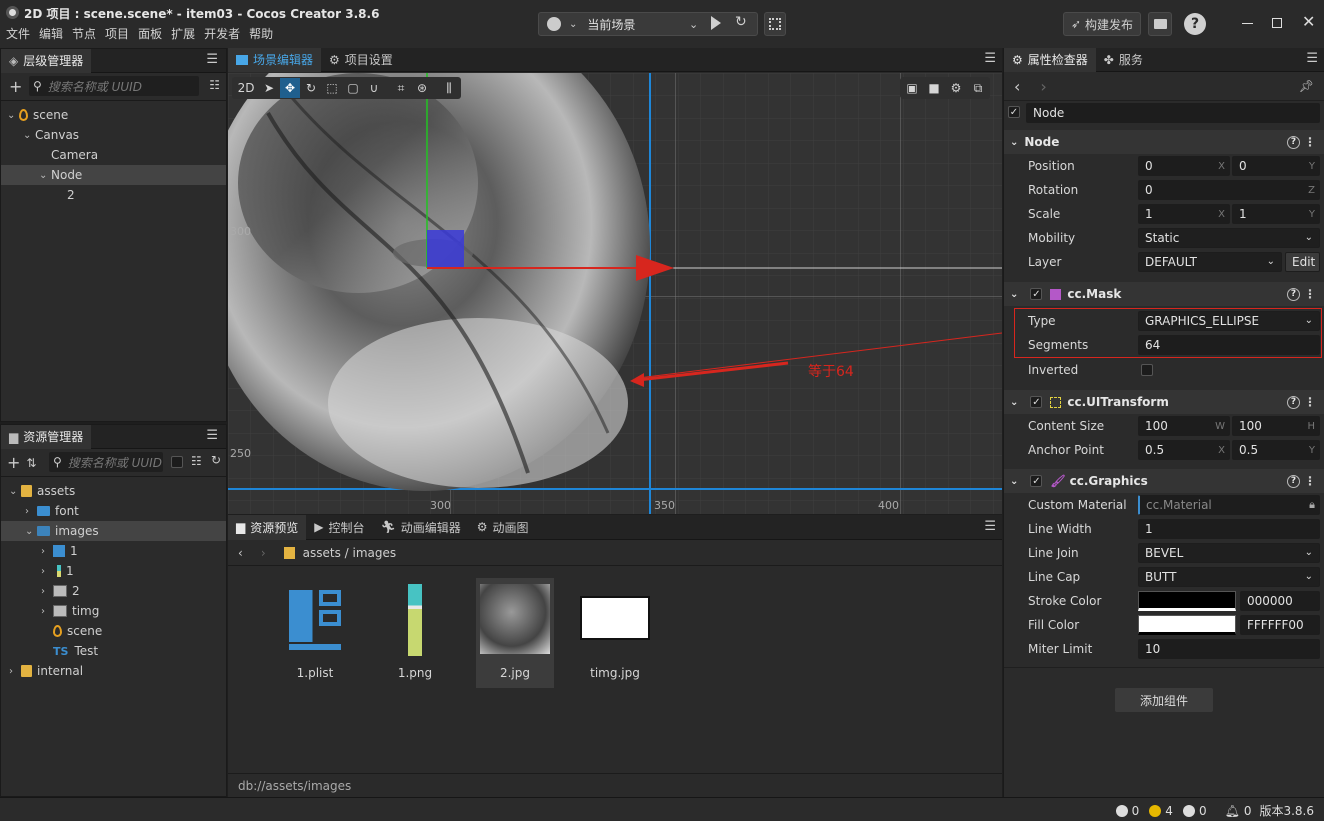 The width and height of the screenshot is (1324, 821). What do you see at coordinates (1229, 553) in the screenshot?
I see `line-join-select: BEVEL ⌄` at bounding box center [1229, 553].